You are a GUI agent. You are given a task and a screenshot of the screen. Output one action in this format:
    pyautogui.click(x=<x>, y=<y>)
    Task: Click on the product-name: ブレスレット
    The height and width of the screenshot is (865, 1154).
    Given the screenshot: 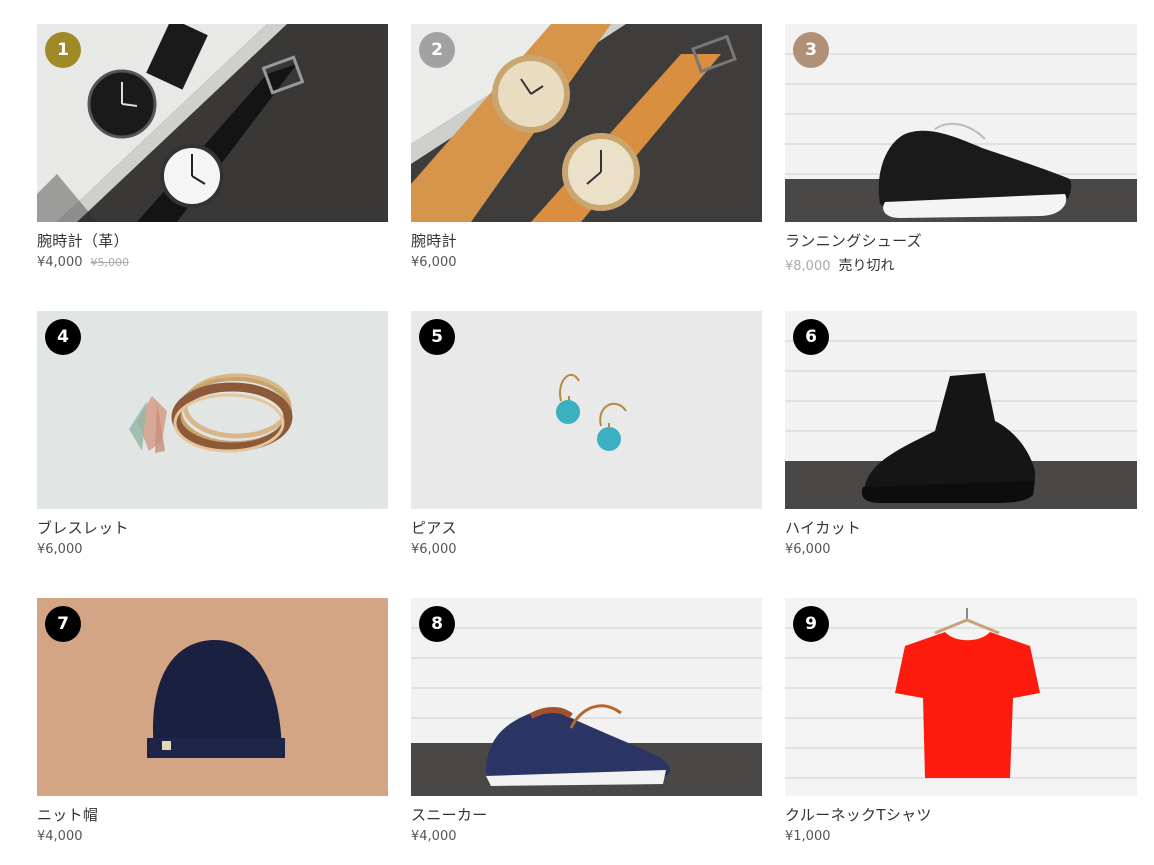 What is the action you would take?
    pyautogui.click(x=212, y=528)
    